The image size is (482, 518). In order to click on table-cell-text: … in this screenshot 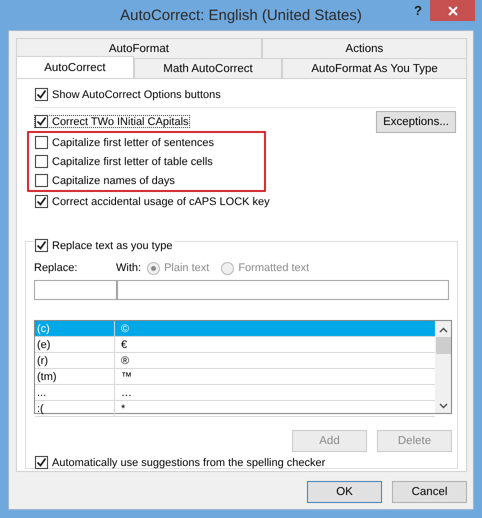, I will do `click(126, 392)`.